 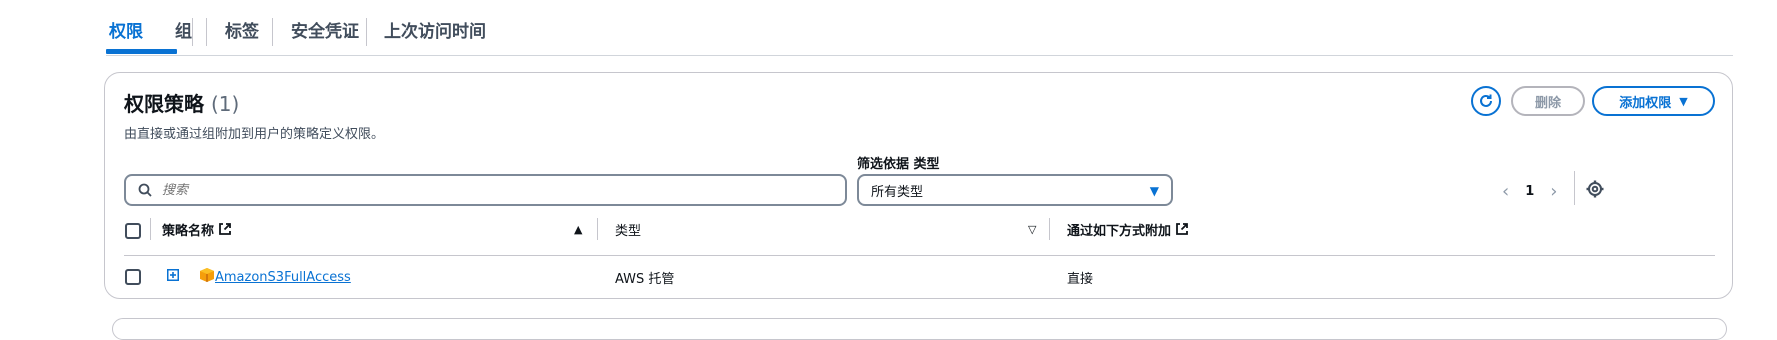 I want to click on settings-gear-icon, so click(x=1595, y=189).